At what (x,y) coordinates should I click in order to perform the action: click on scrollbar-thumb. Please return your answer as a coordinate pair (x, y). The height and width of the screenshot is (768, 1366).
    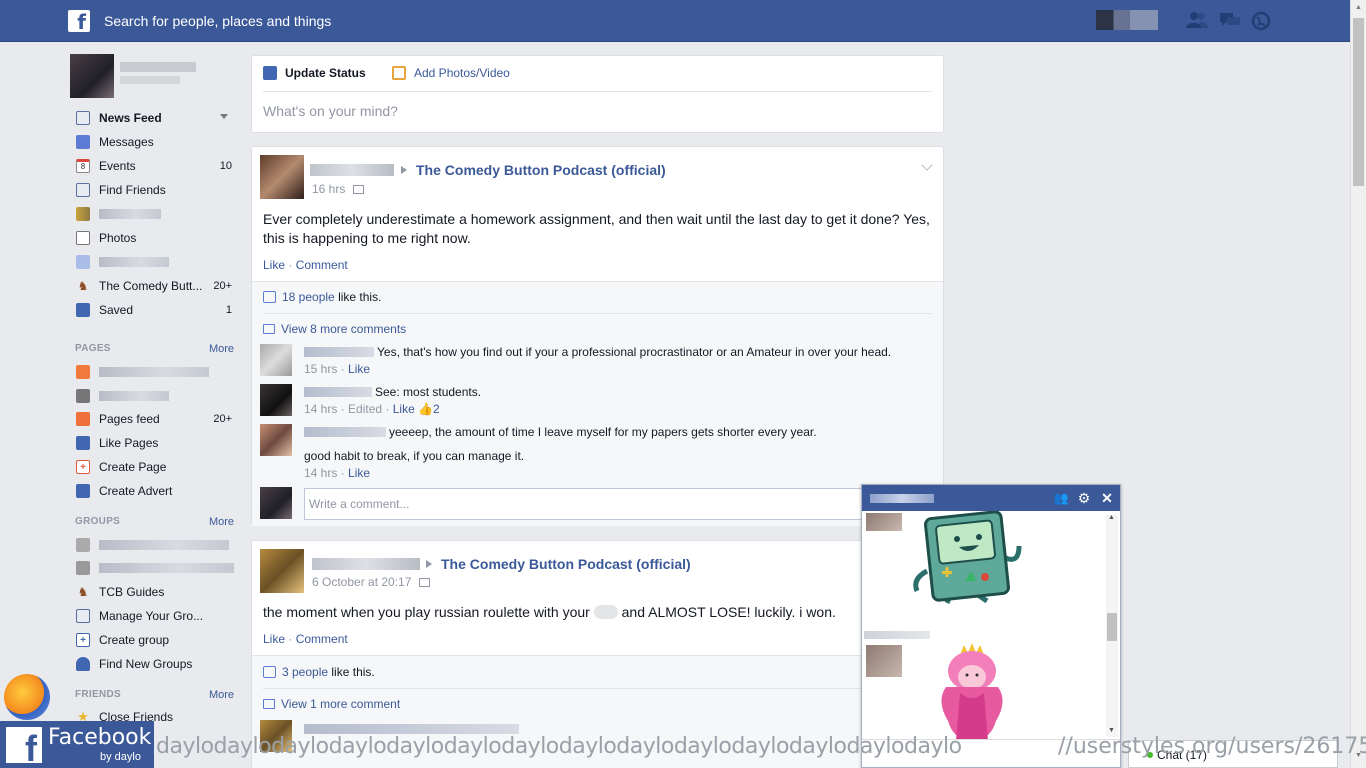
    Looking at the image, I should click on (1358, 102).